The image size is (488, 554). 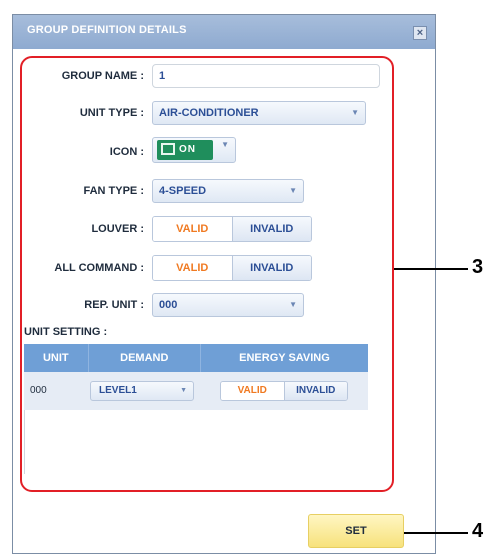 What do you see at coordinates (183, 191) in the screenshot?
I see `fan-type-value: 4-SPEED` at bounding box center [183, 191].